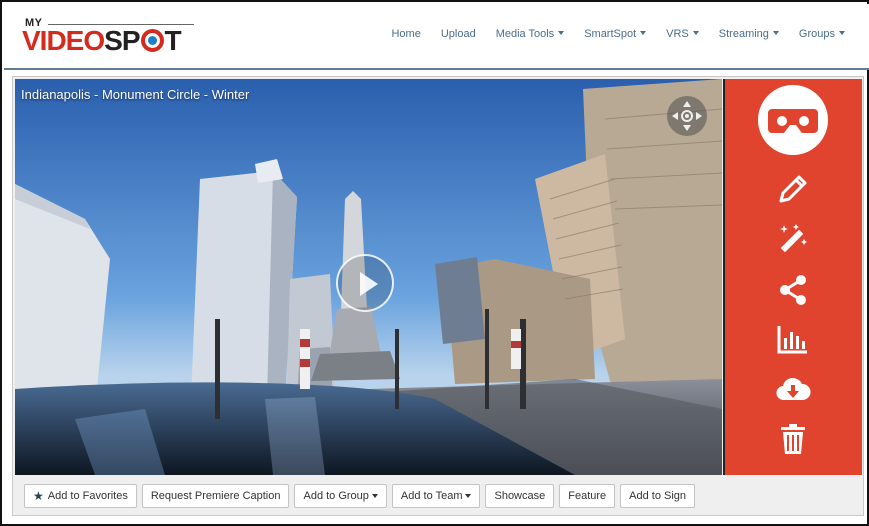 Image resolution: width=869 pixels, height=526 pixels. I want to click on logo-word-sp: SP, so click(122, 40).